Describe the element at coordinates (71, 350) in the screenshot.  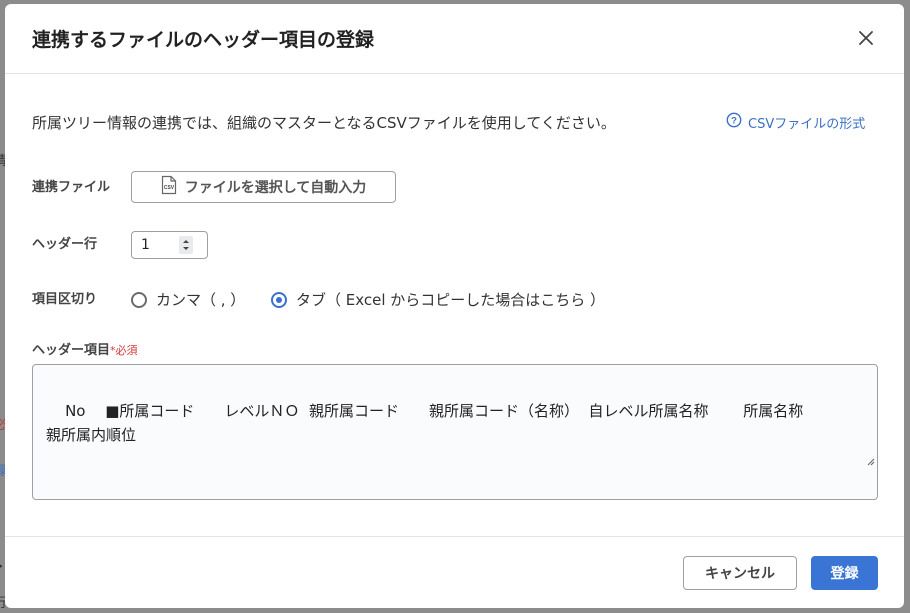
I see `header-items-label-text: ヘッダー項目` at that location.